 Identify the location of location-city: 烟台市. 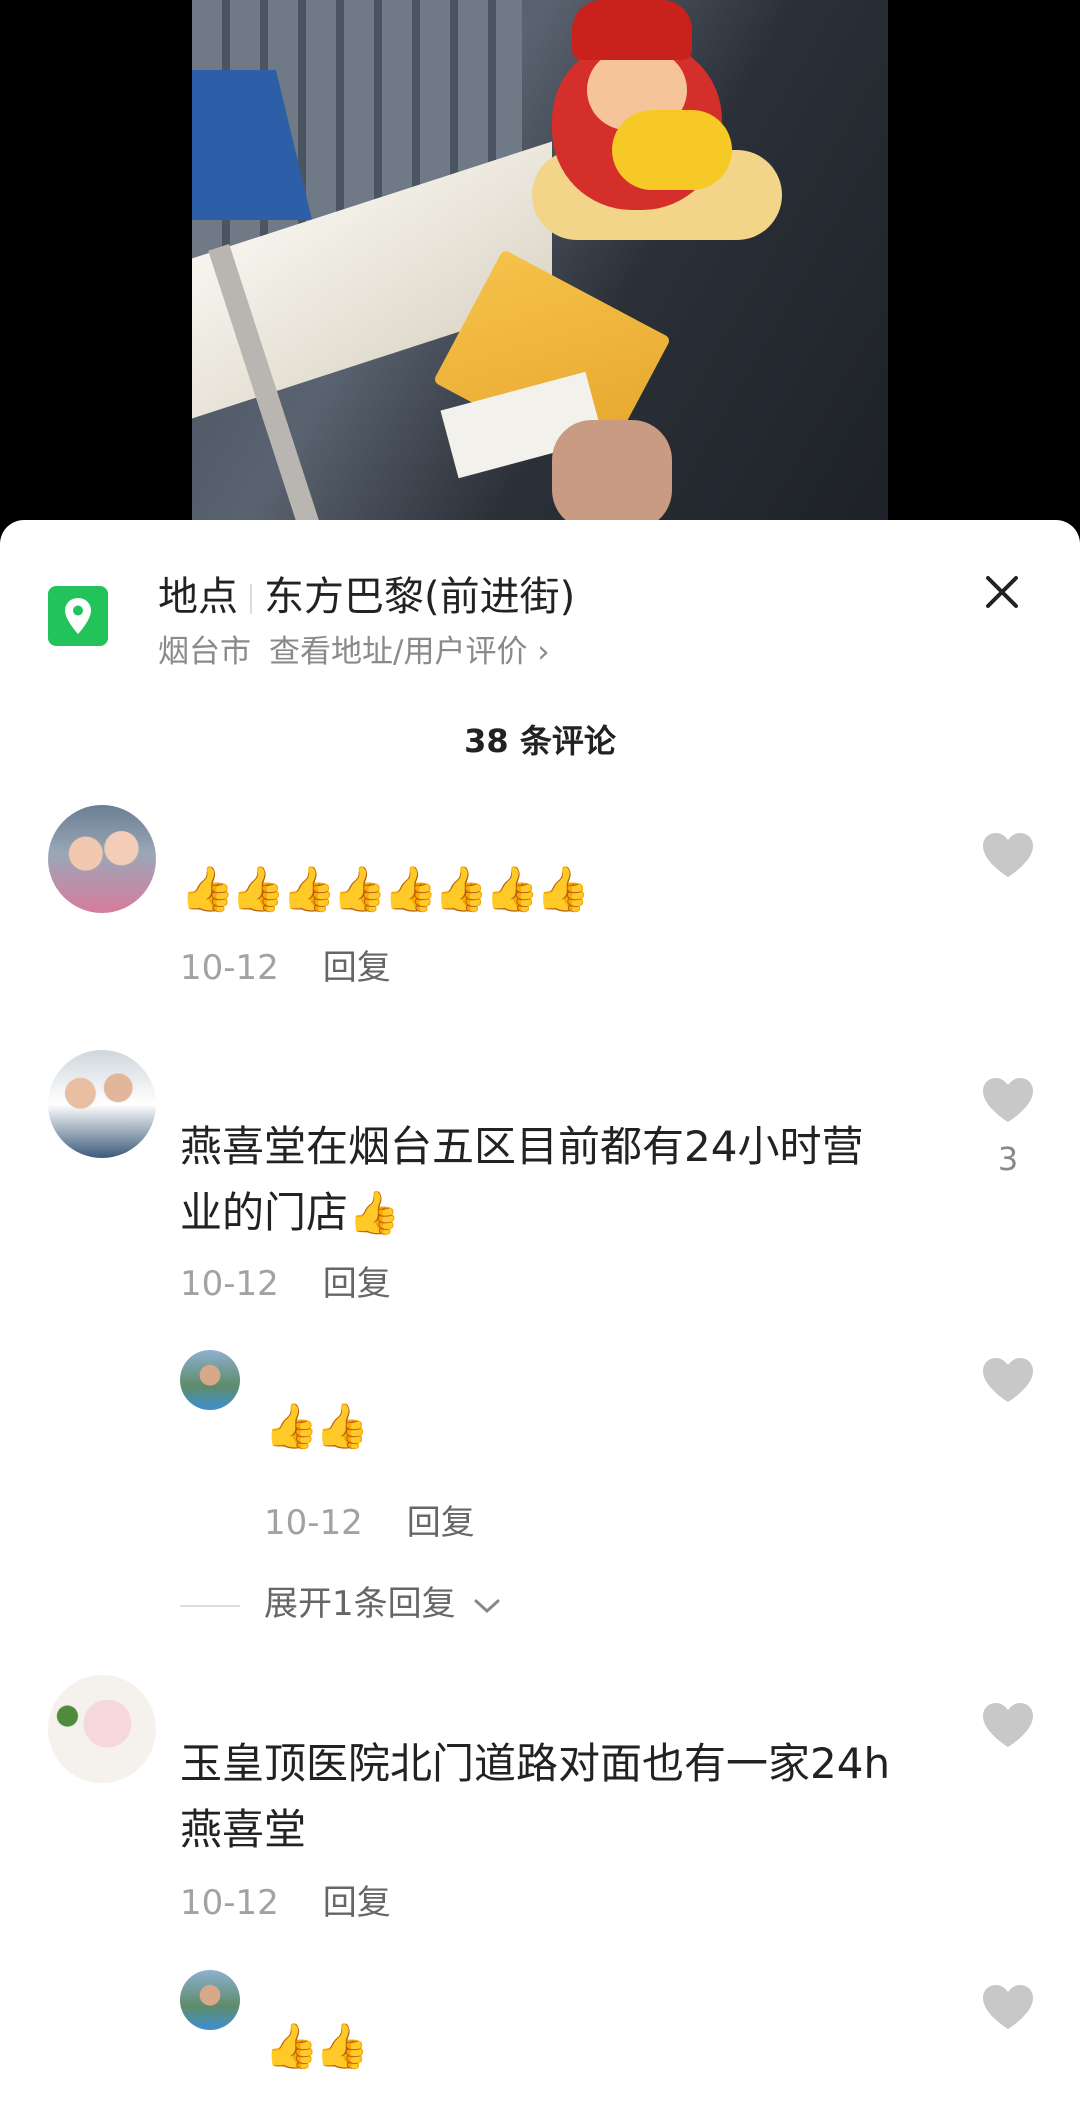
(204, 652).